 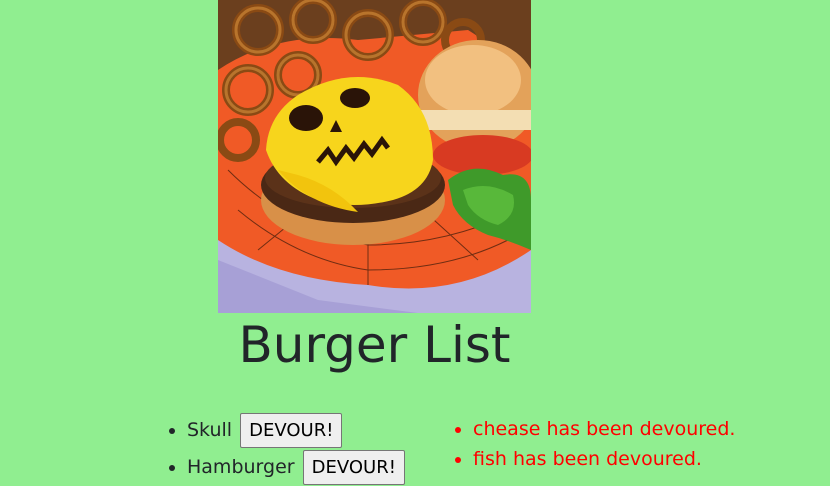 I want to click on list-item: Skull DEVOUR!, so click(x=296, y=430).